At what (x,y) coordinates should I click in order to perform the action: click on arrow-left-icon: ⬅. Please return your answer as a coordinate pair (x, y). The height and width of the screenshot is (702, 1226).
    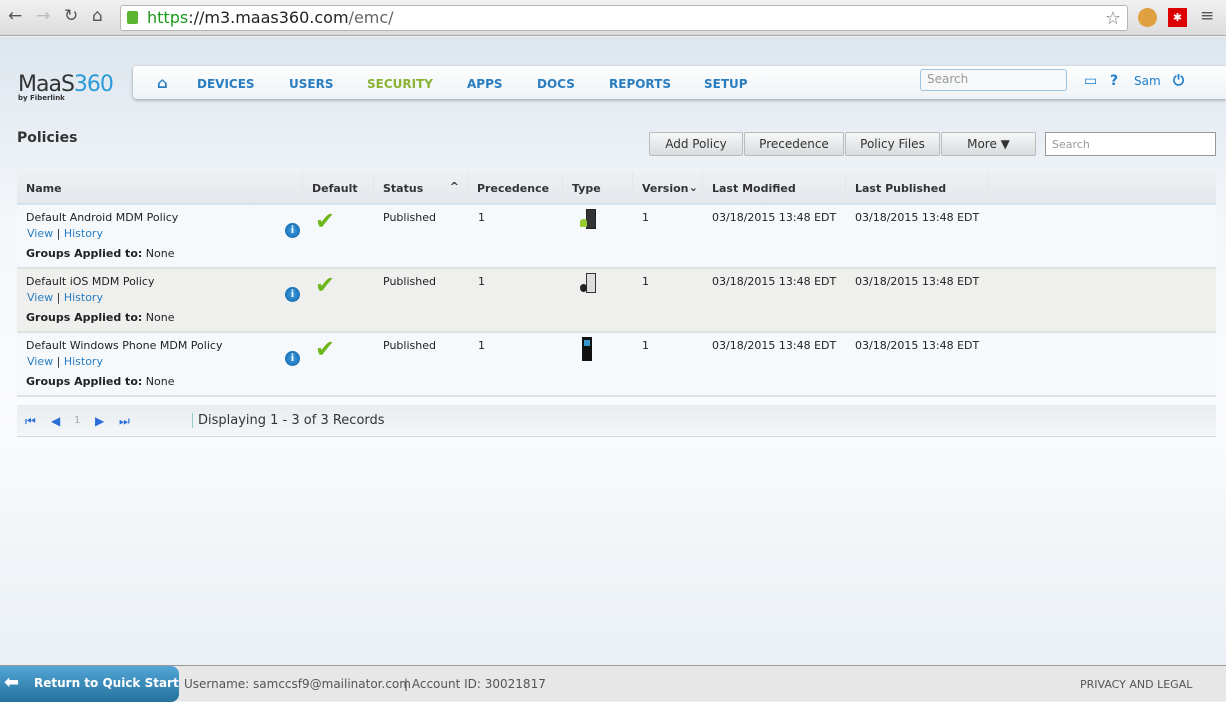
    Looking at the image, I should click on (12, 682).